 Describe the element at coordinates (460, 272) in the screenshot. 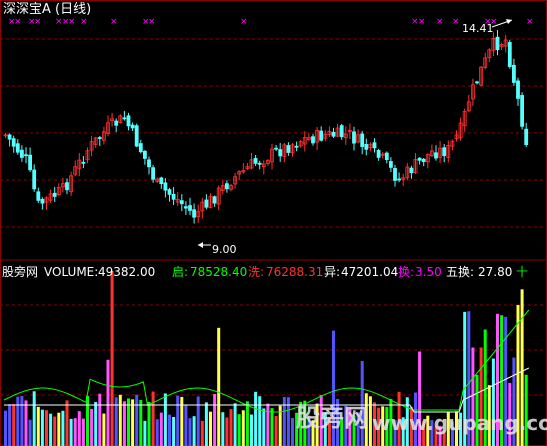

I see `field-wuhuan-label: 五换:` at that location.